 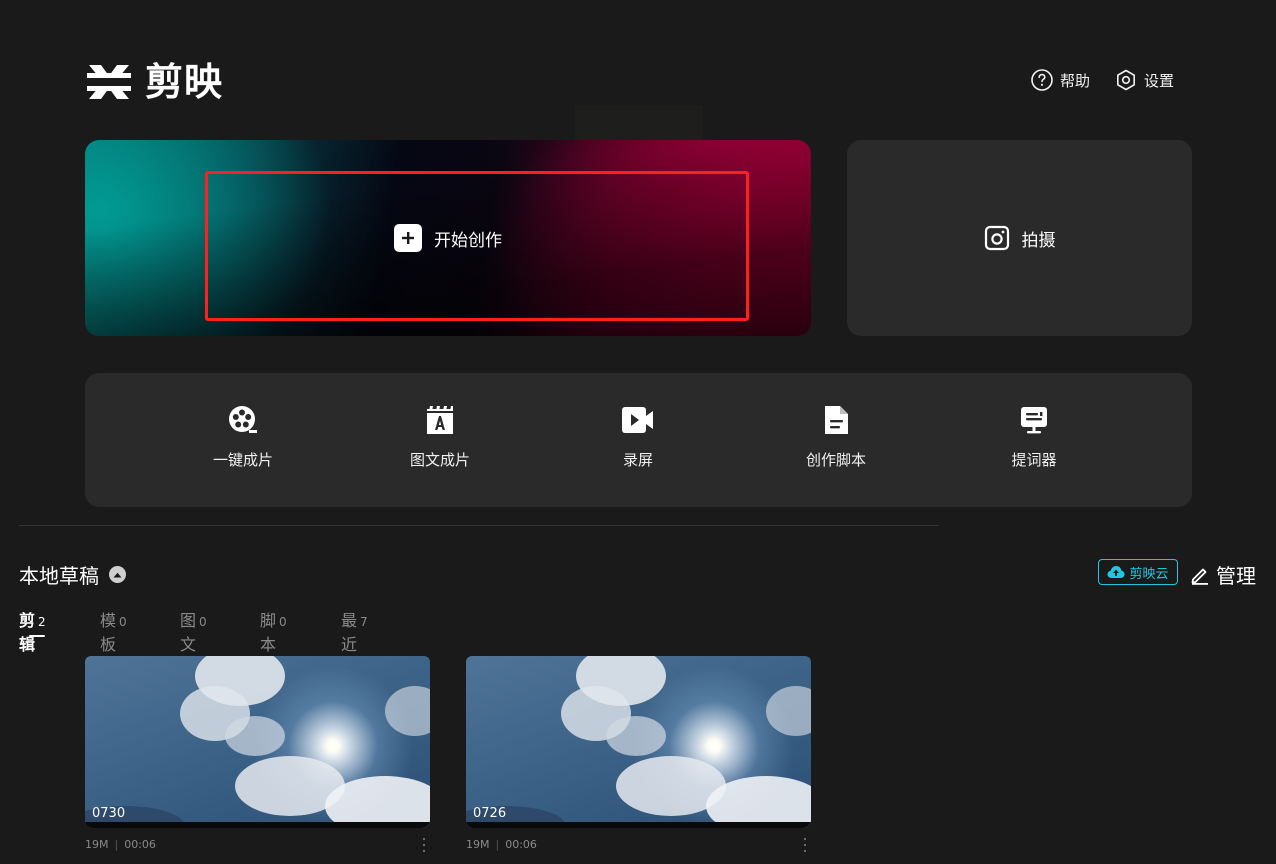 What do you see at coordinates (109, 82) in the screenshot?
I see `capcut-logo-icon` at bounding box center [109, 82].